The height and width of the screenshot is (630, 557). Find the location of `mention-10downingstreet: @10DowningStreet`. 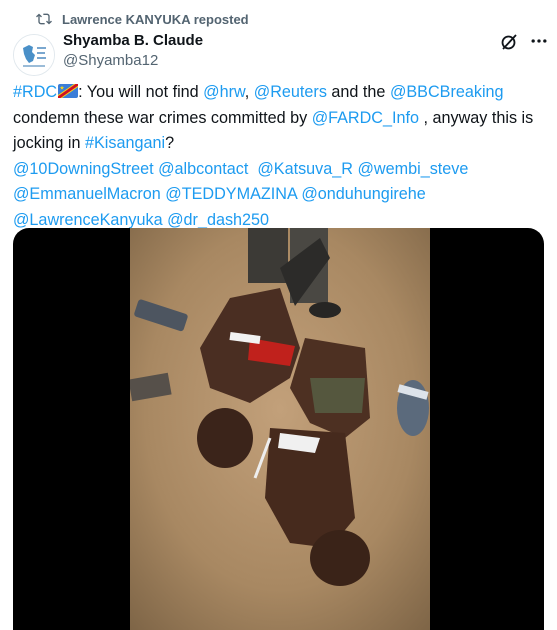

mention-10downingstreet: @10DowningStreet is located at coordinates (83, 169).